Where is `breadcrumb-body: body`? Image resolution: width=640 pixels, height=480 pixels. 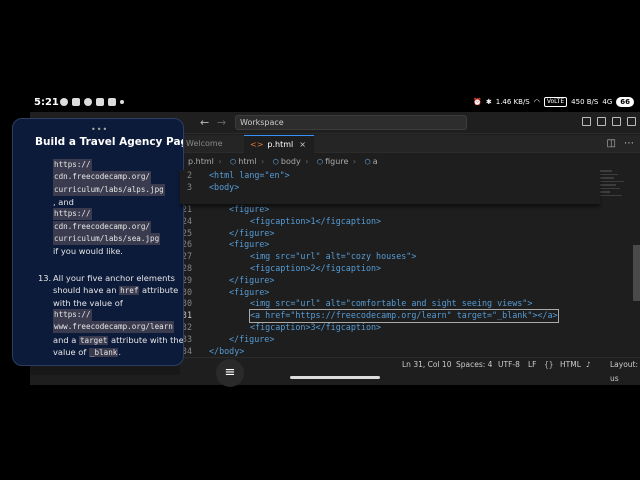 breadcrumb-body: body is located at coordinates (291, 161).